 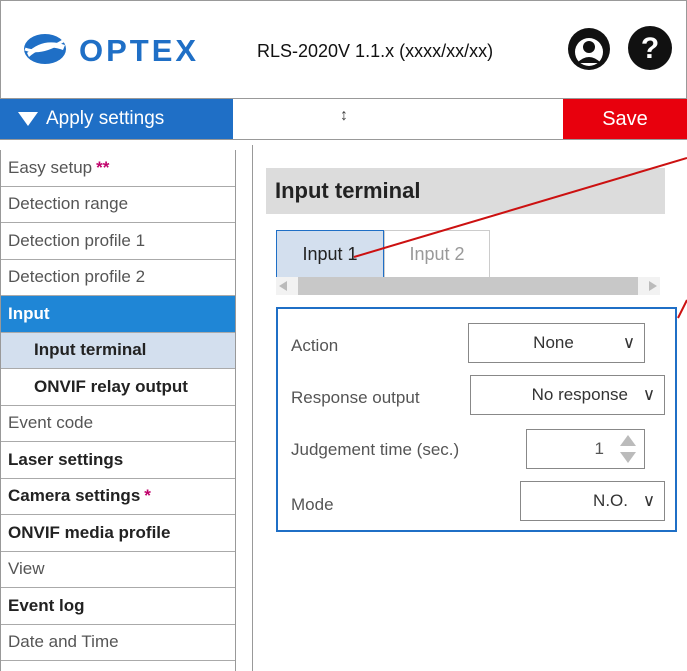 I want to click on sidebar-item-onvif-media-profile: ONVIF media profile, so click(x=118, y=533).